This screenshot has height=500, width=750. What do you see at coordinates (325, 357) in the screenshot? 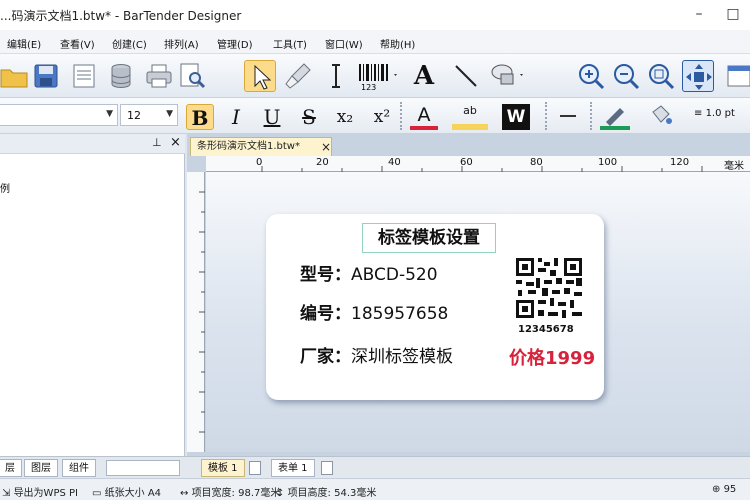
I see `label-key: 厂家：` at bounding box center [325, 357].